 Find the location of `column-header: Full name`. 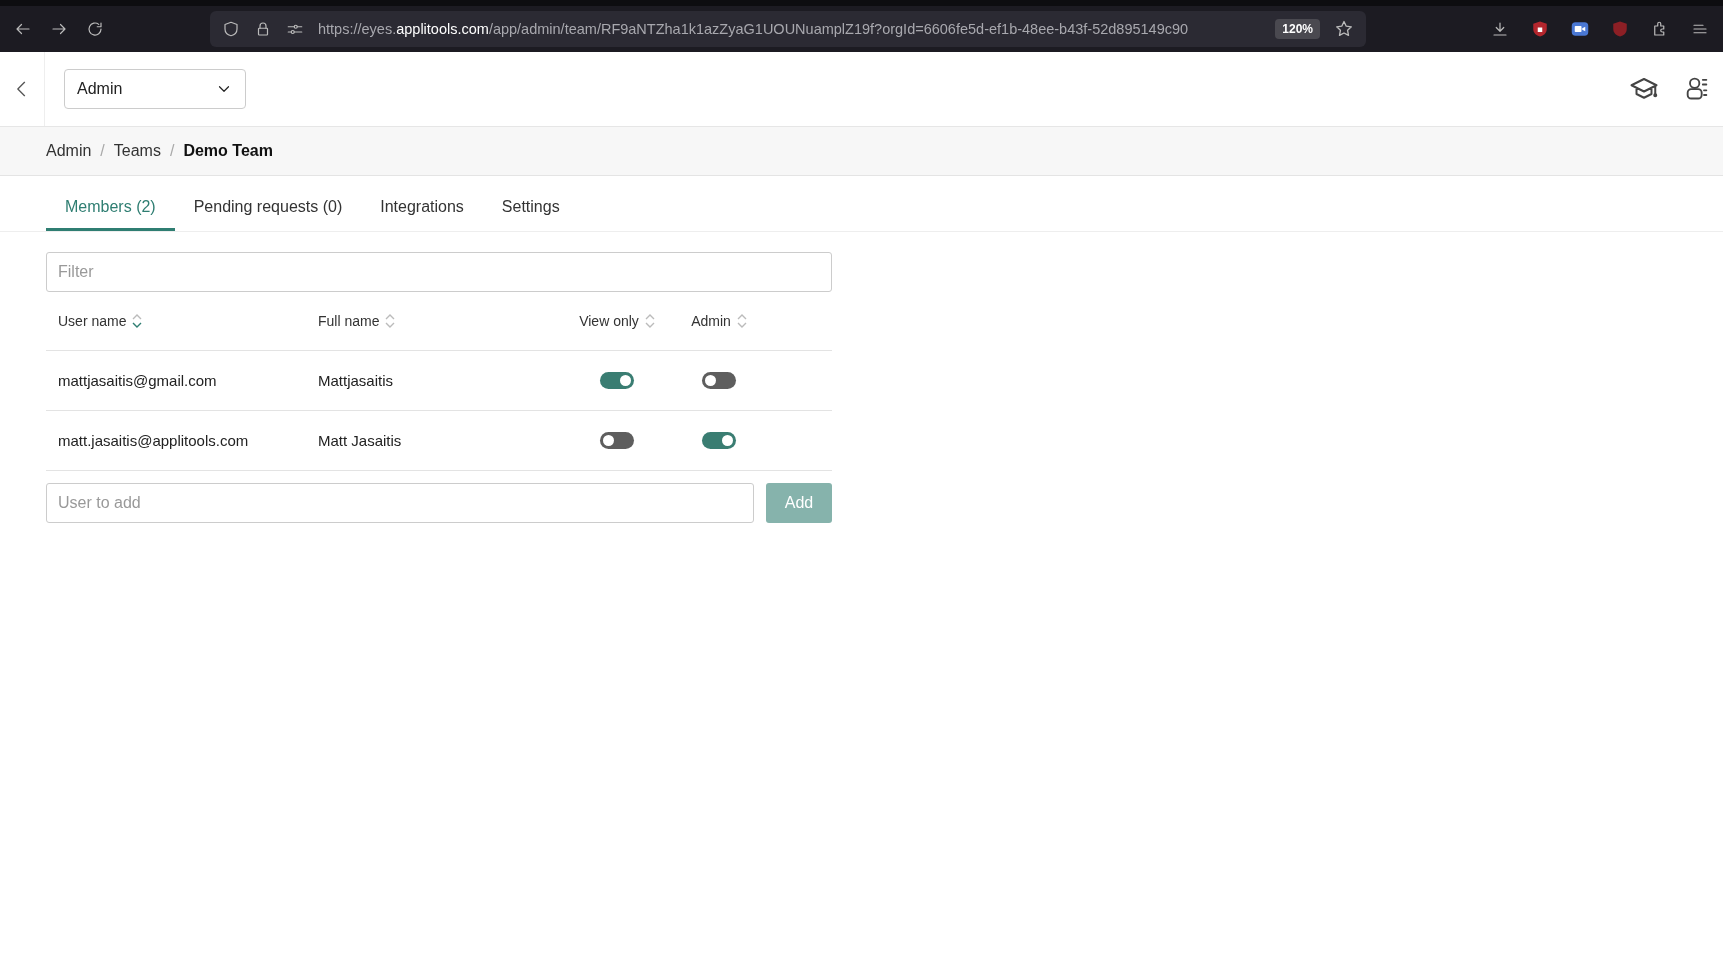

column-header: Full name is located at coordinates (349, 321).